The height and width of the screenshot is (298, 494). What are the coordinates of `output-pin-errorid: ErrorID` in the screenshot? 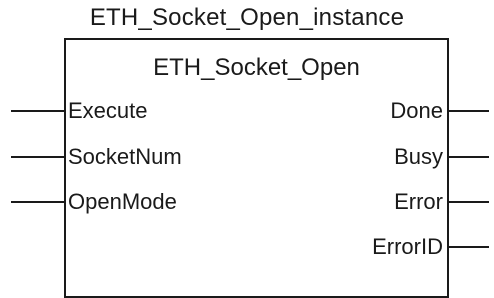 It's located at (407, 246).